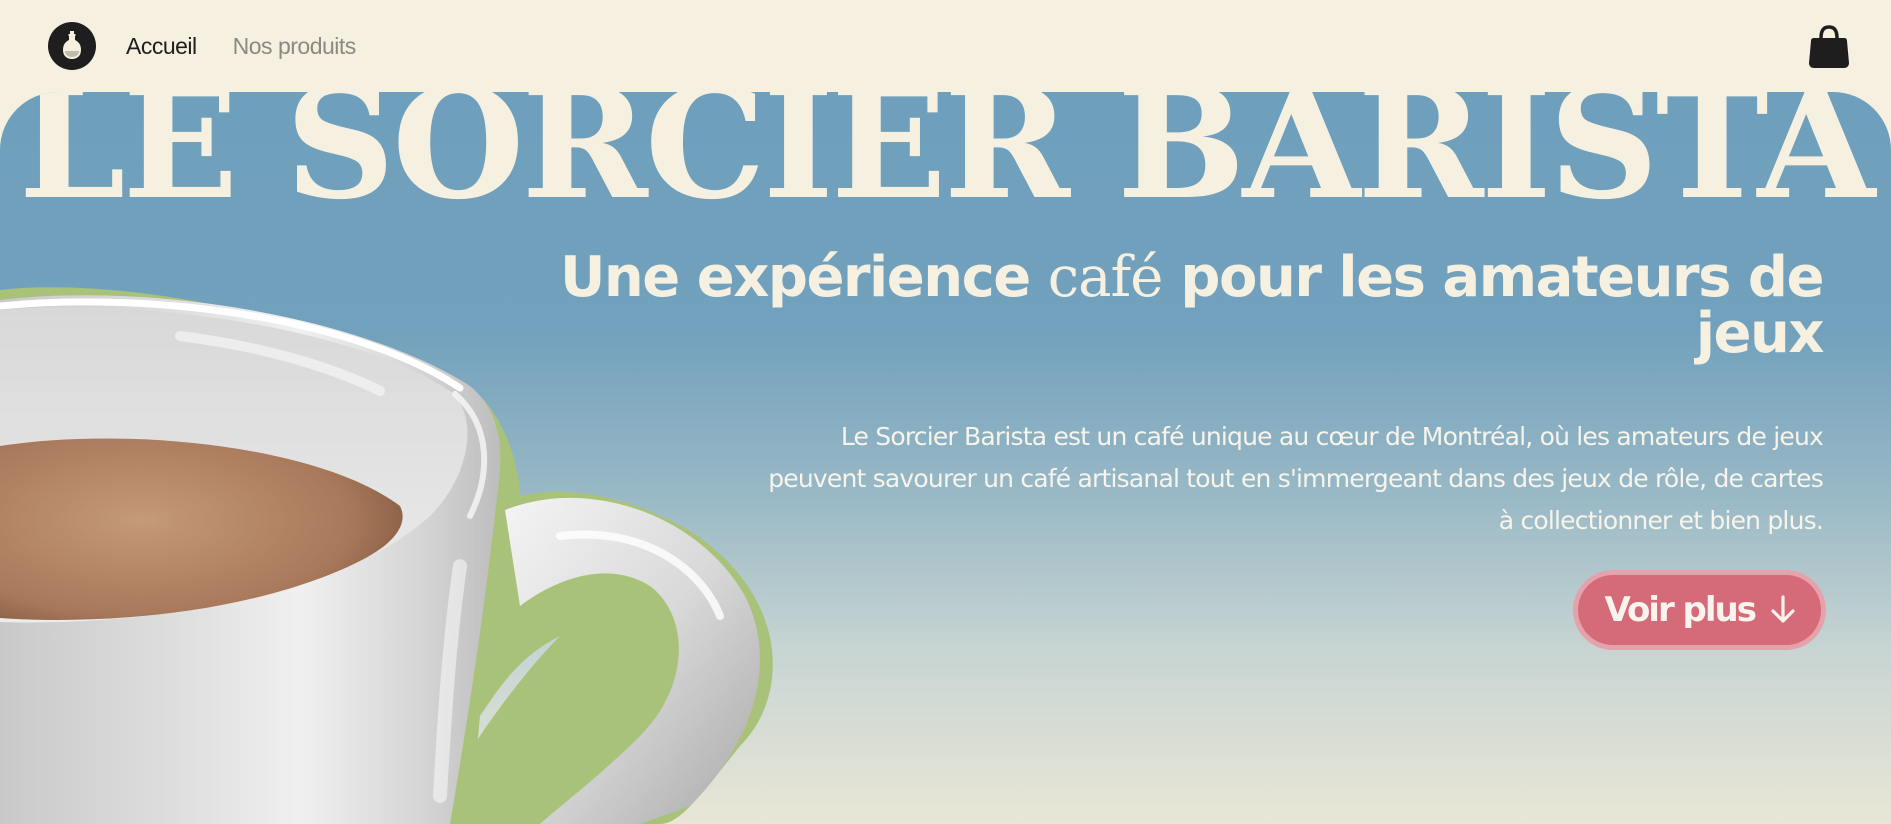 The image size is (1891, 824). Describe the element at coordinates (945, 46) in the screenshot. I see `site-header: Accueil Nos produits` at that location.